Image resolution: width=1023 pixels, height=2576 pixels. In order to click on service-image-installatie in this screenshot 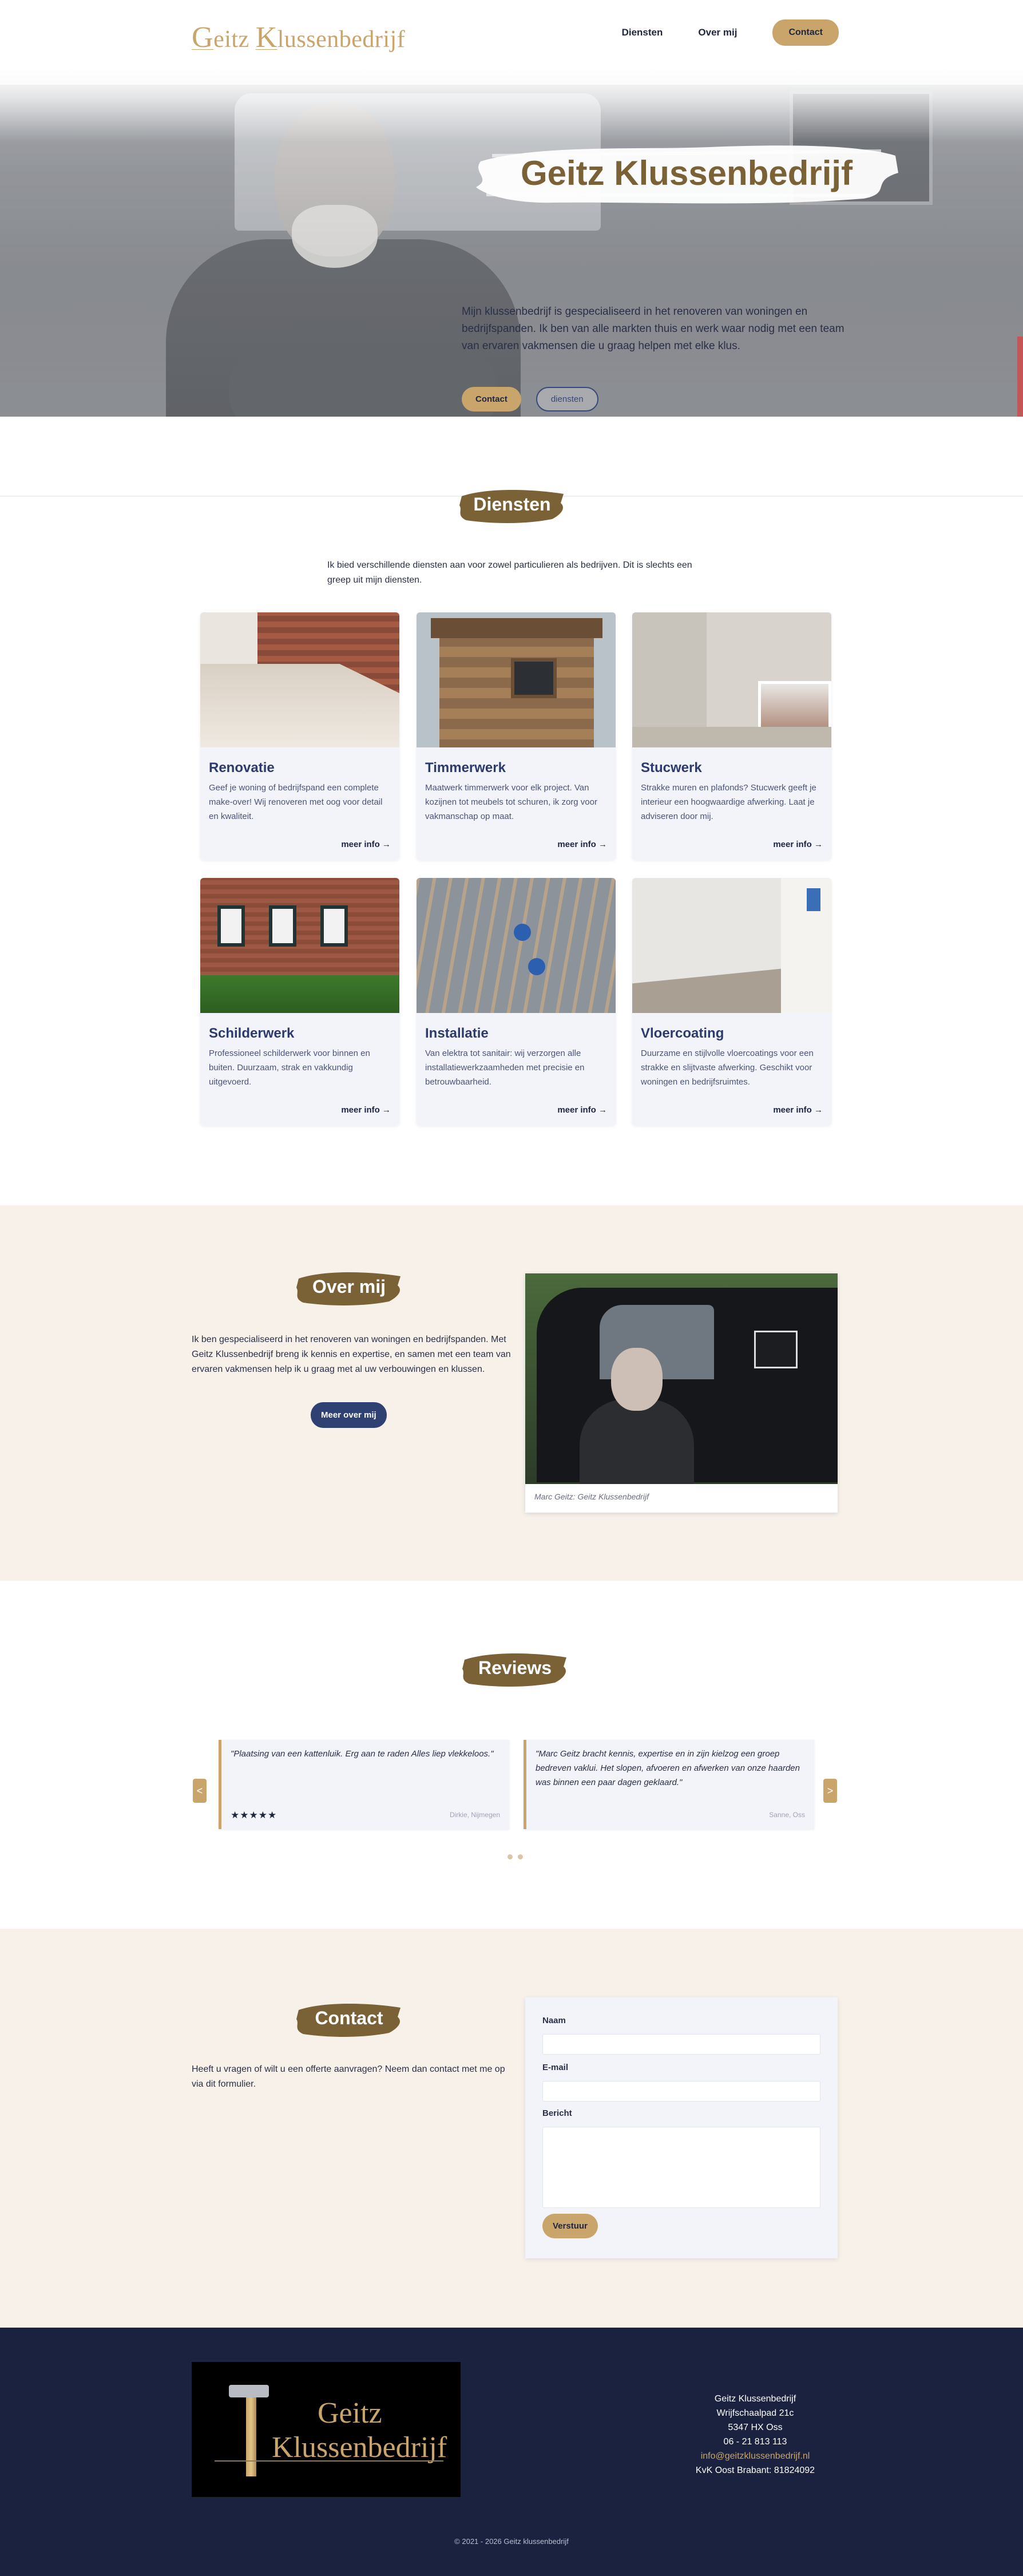, I will do `click(516, 945)`.